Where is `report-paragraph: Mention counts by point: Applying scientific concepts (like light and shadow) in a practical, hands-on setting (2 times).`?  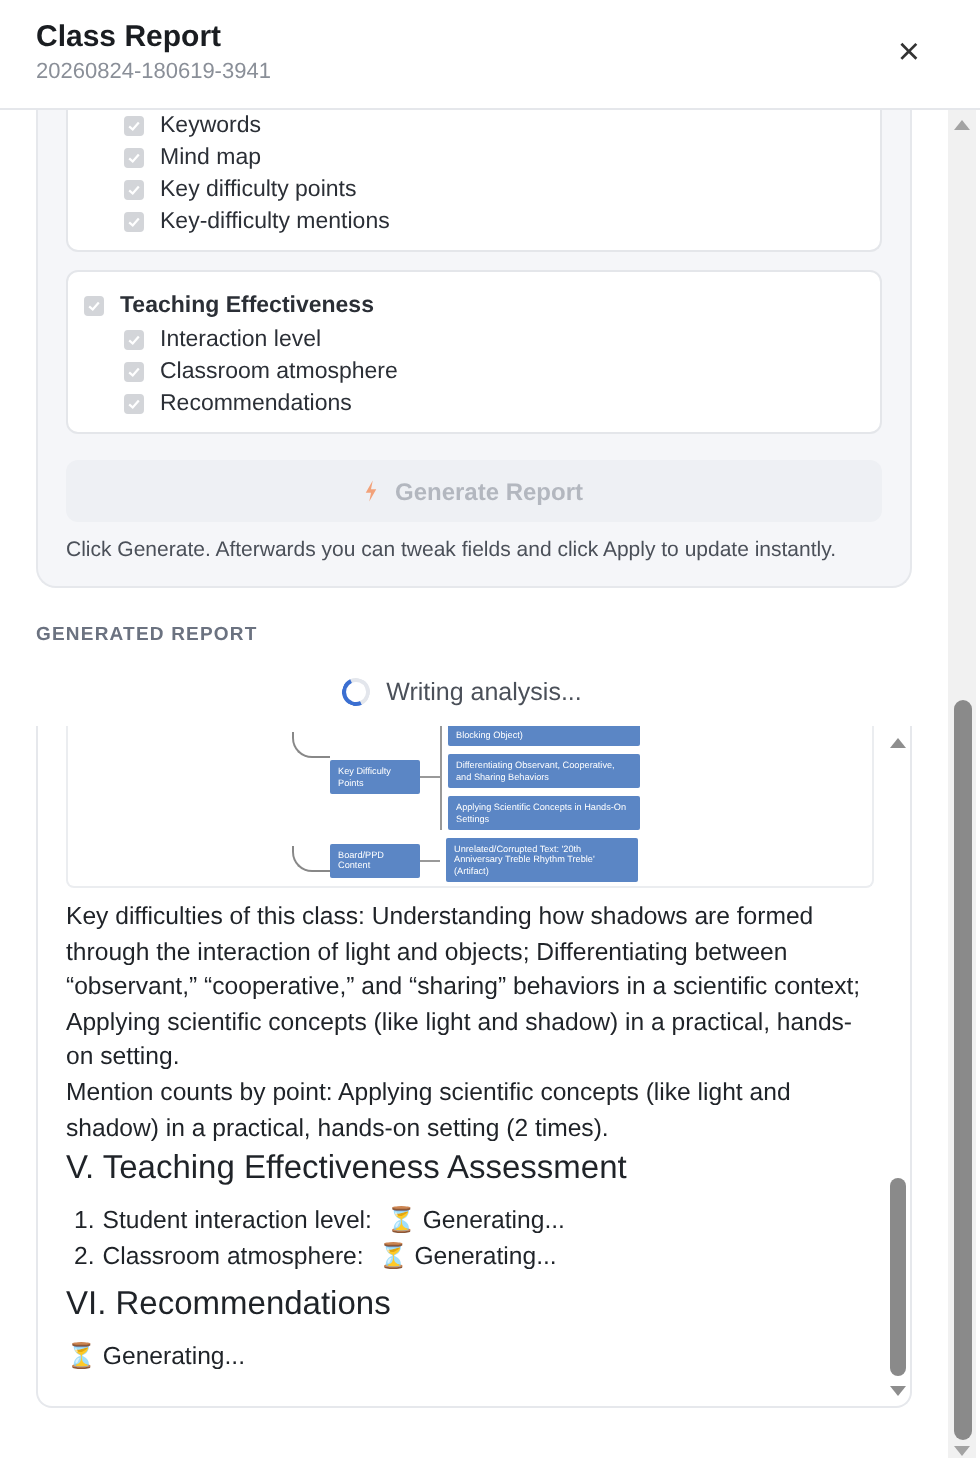 report-paragraph: Mention counts by point: Applying scientific concepts (like light and shadow) in a practical, hands-on setting (2 times). is located at coordinates (429, 1110).